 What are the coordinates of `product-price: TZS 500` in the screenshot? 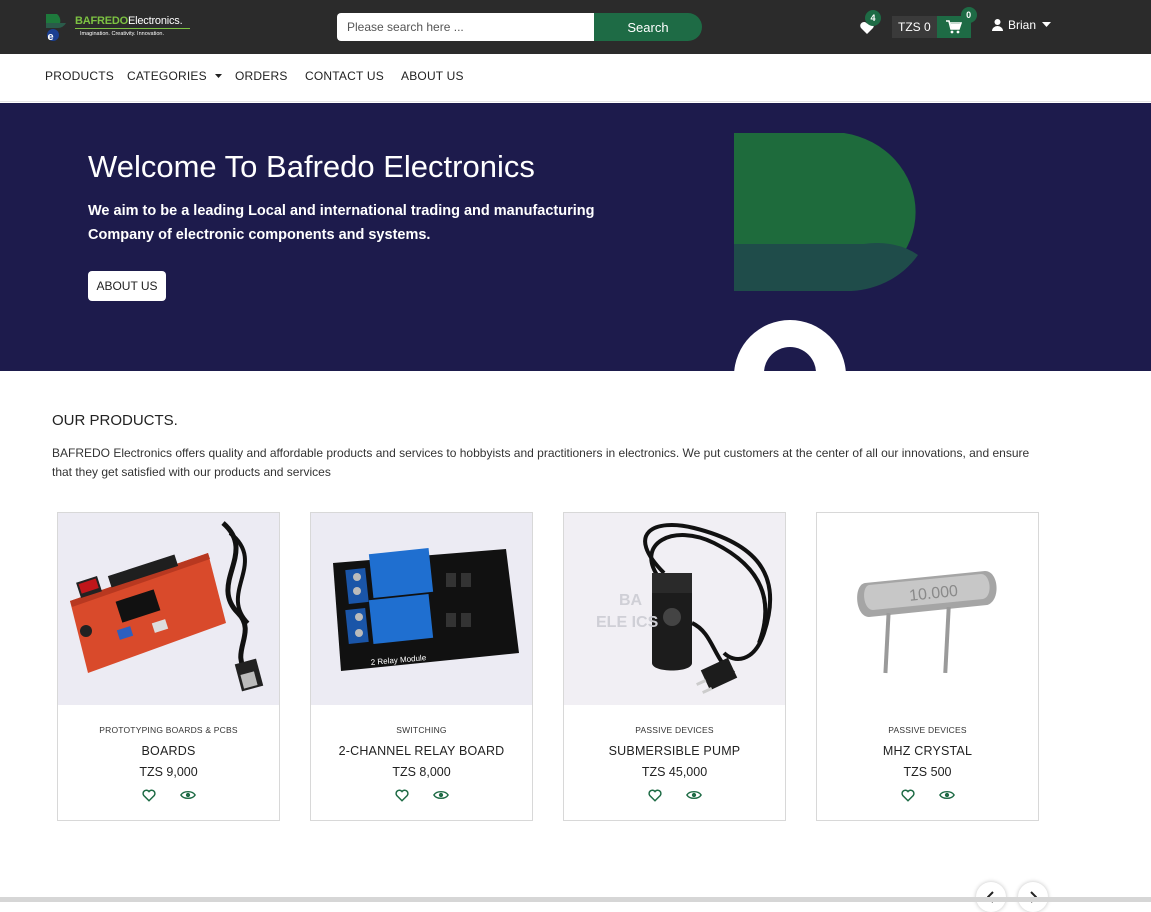 It's located at (927, 772).